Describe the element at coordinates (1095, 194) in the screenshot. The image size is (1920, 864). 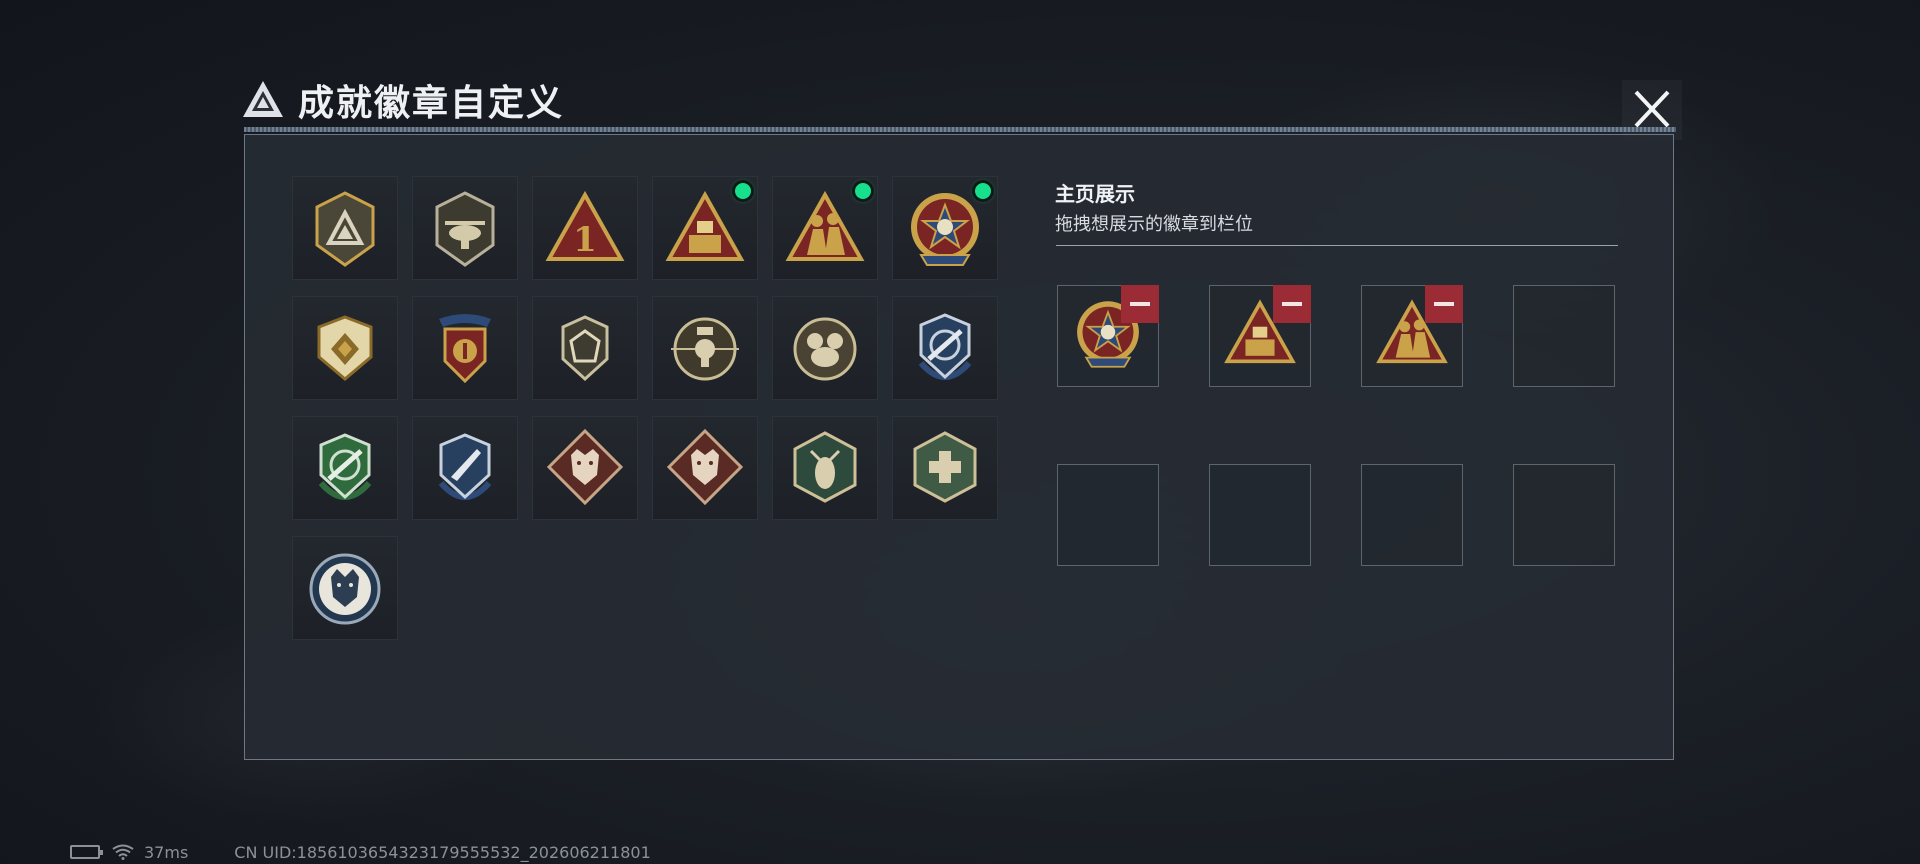
I see `showcase-title: 主页展示` at that location.